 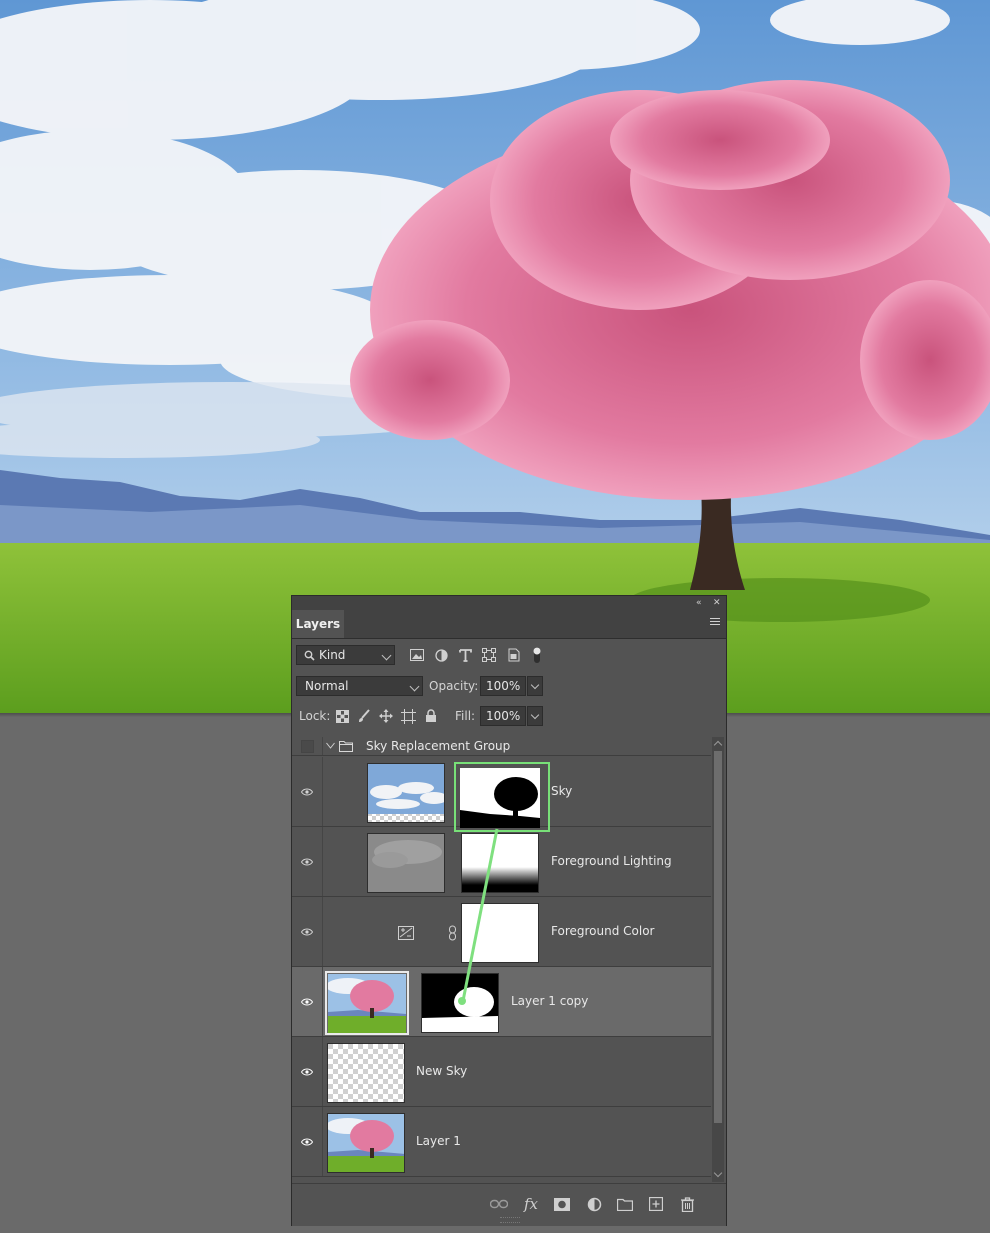 I want to click on panel-footer: fx, so click(x=509, y=1204).